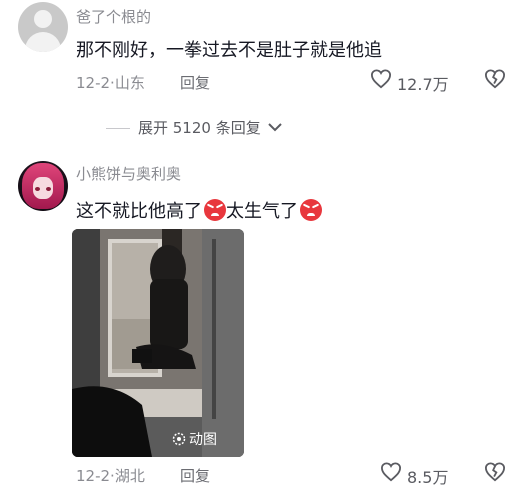 This screenshot has width=524, height=493. What do you see at coordinates (229, 50) in the screenshot?
I see `comment-text: 那不刚好，一拳过去不是肚子就是他追` at bounding box center [229, 50].